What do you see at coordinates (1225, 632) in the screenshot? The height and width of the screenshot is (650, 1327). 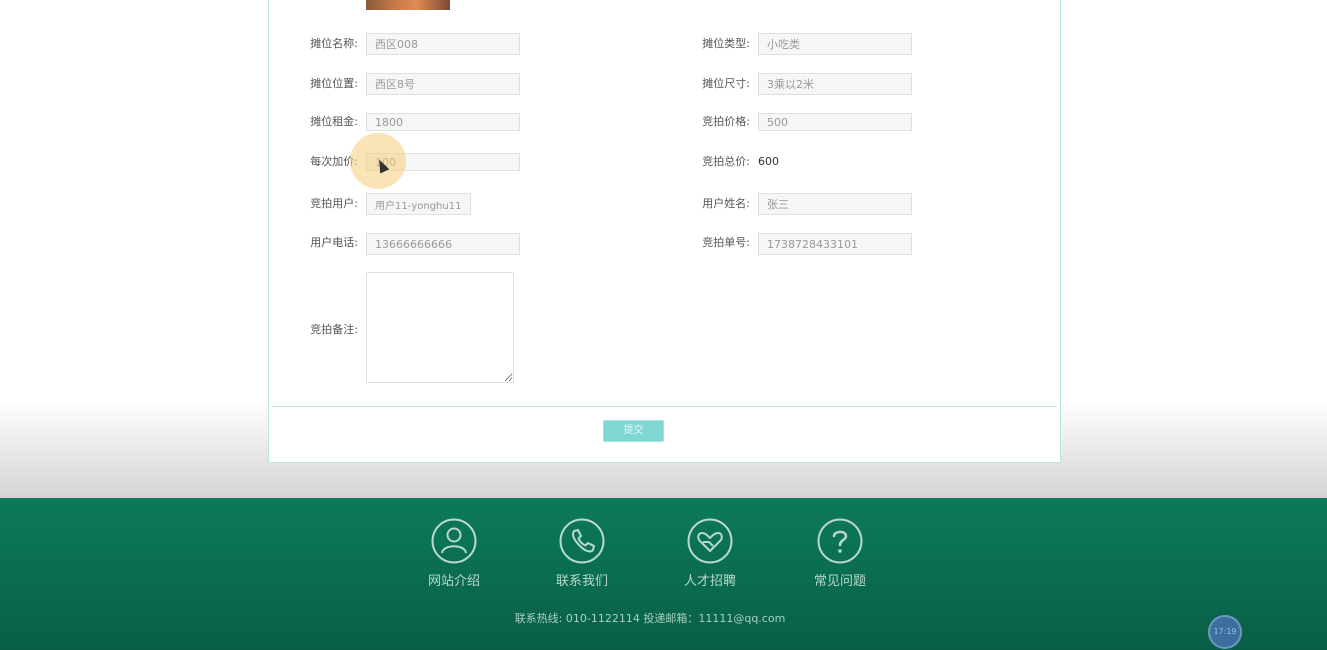 I see `clock-widget: 17:19` at bounding box center [1225, 632].